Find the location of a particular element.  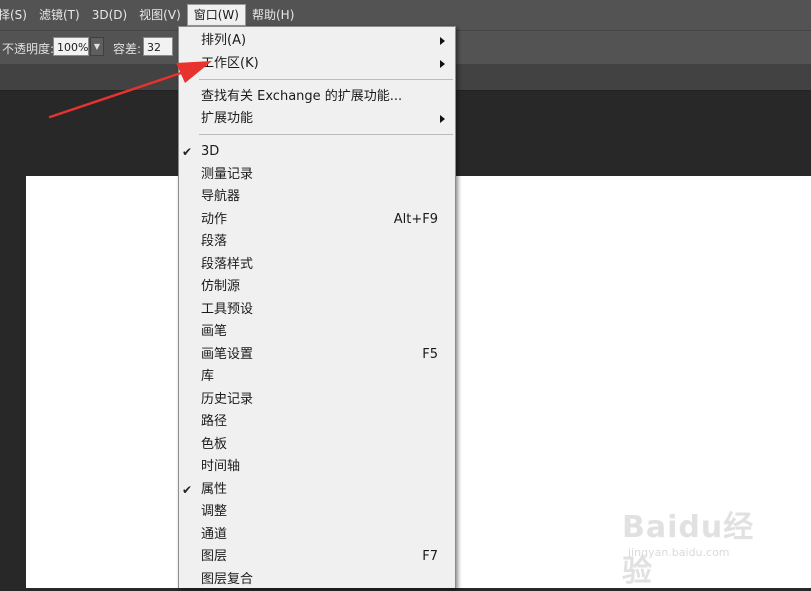

menu-item-panel: 动作 Alt+F9 is located at coordinates (317, 220).